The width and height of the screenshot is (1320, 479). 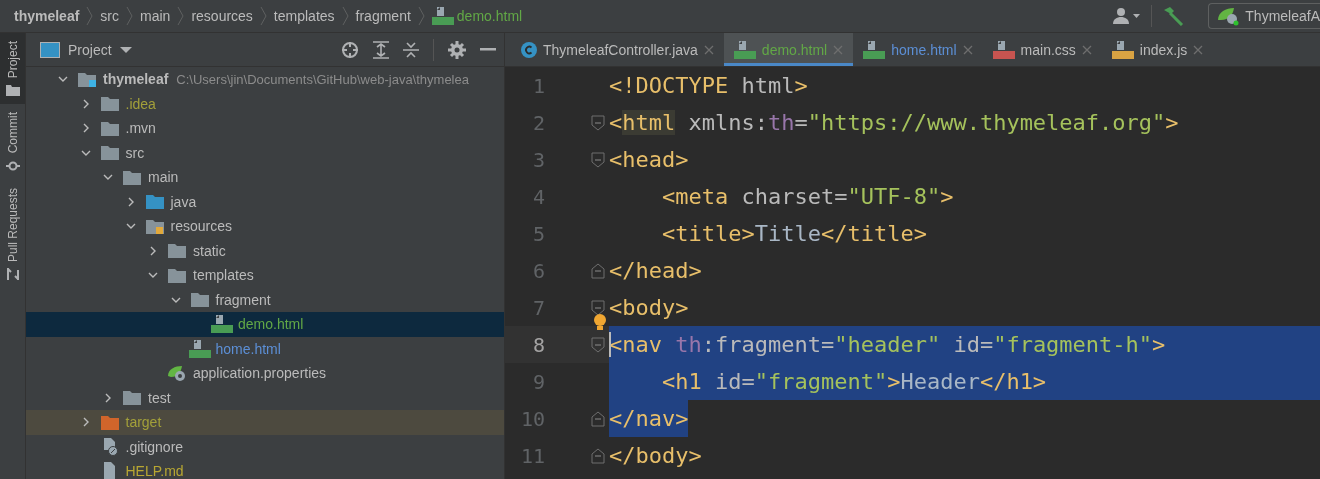 I want to click on line-number: 6, so click(x=538, y=270).